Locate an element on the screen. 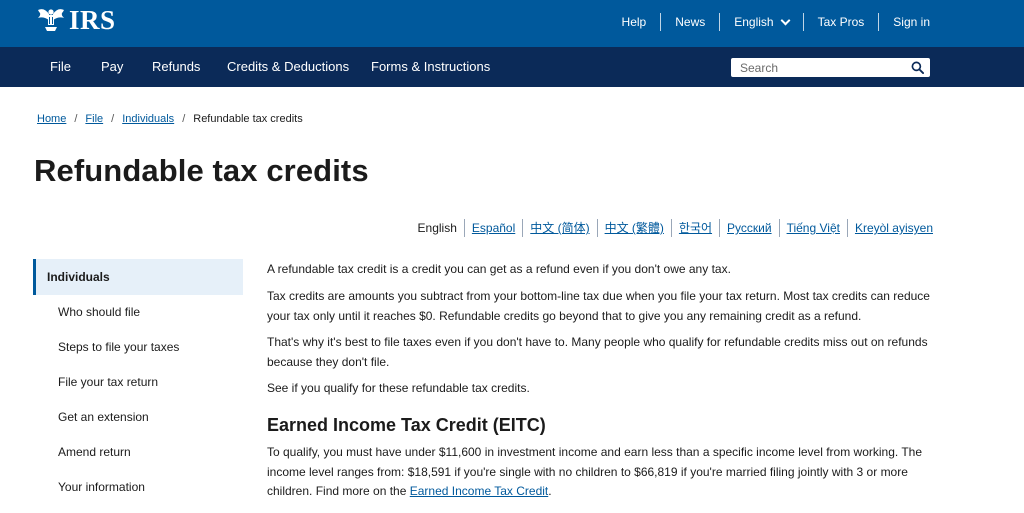 The height and width of the screenshot is (513, 1024). nav-credits-deductions: Credits & Deductions is located at coordinates (288, 67).